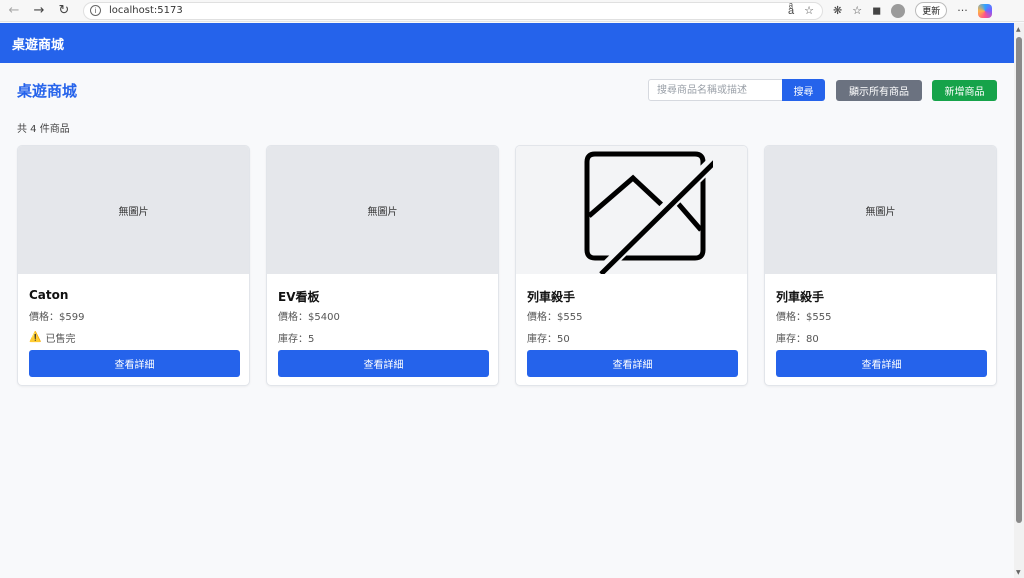  I want to click on warning-icon: ⚠️, so click(35, 337).